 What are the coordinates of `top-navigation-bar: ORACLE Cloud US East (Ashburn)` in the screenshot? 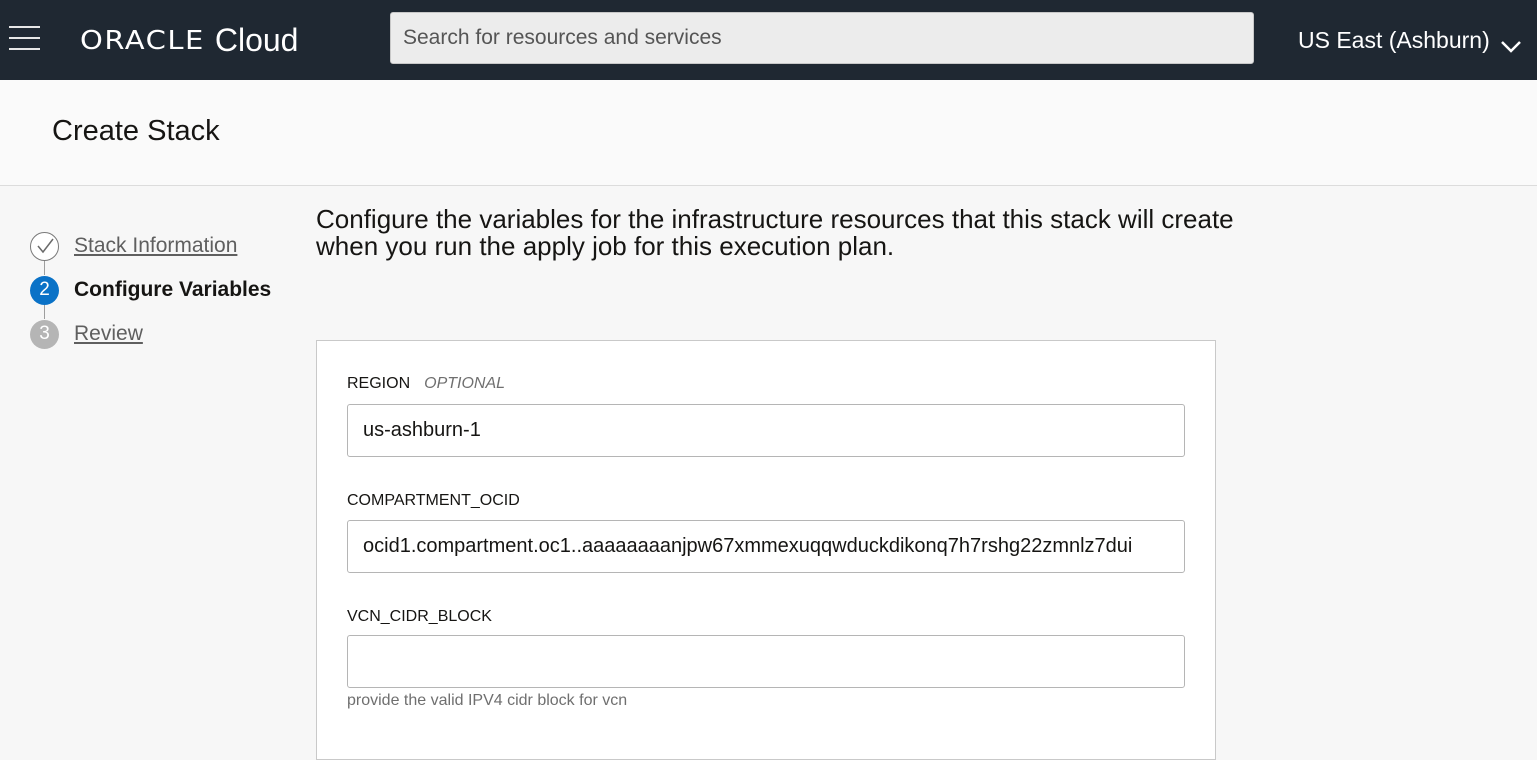 It's located at (768, 40).